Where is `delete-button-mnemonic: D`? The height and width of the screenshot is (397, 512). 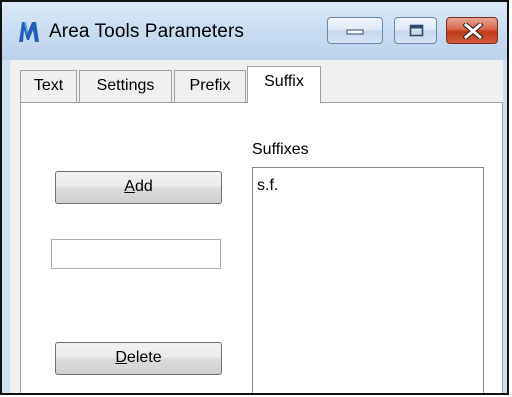 delete-button-mnemonic: D is located at coordinates (121, 357).